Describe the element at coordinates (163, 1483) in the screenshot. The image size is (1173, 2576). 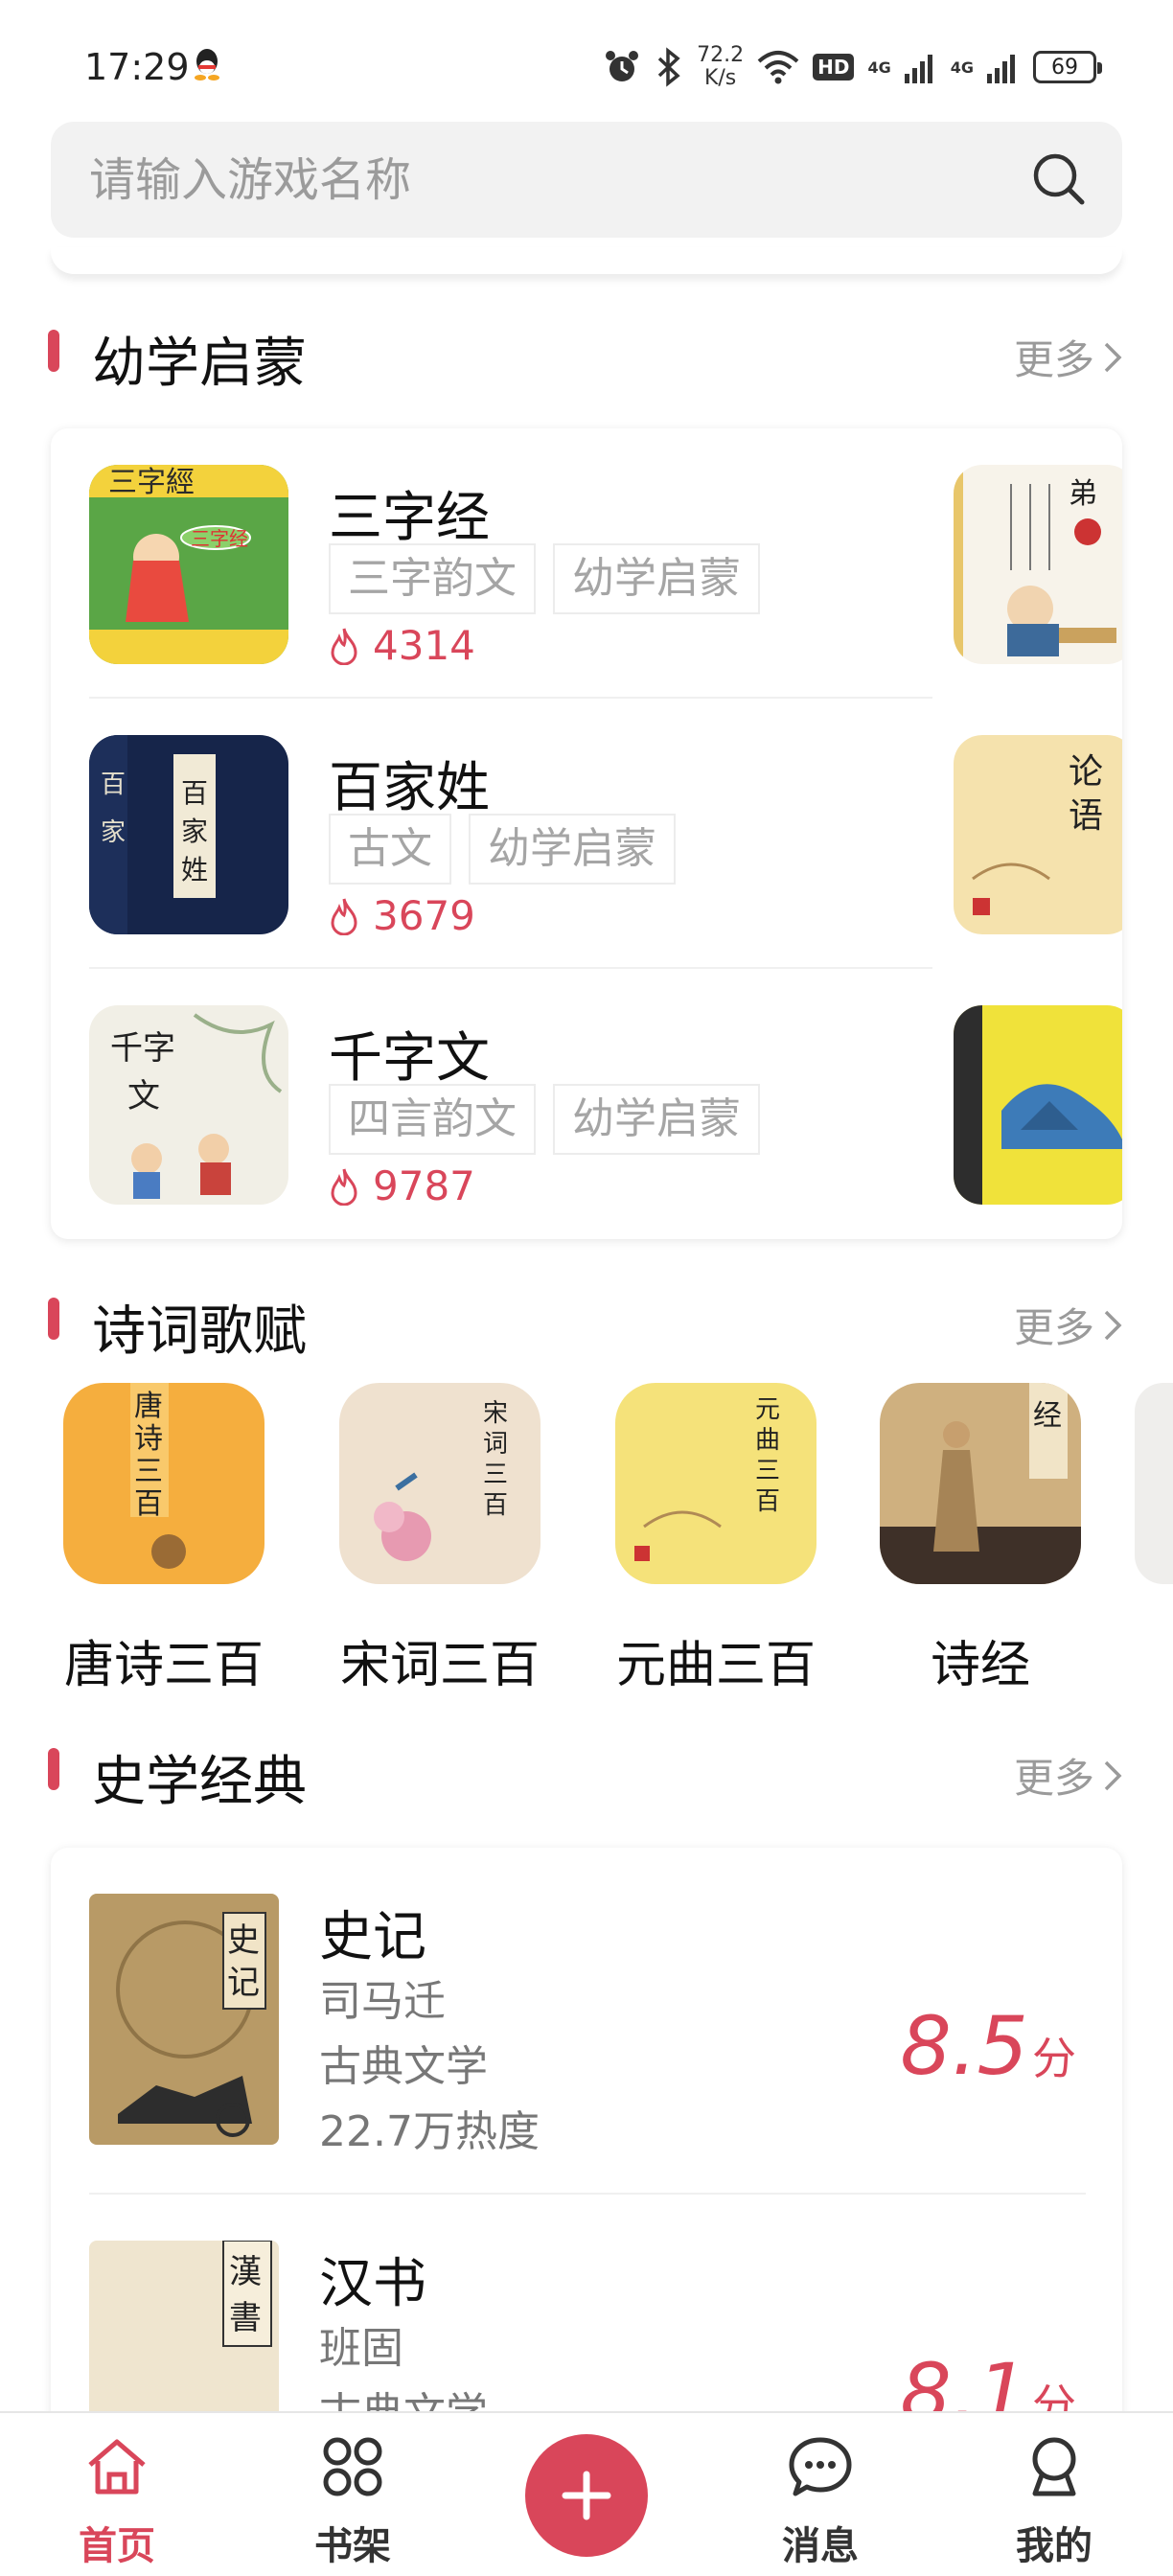
I see `poetry-cover: 唐 诗 三 百` at that location.